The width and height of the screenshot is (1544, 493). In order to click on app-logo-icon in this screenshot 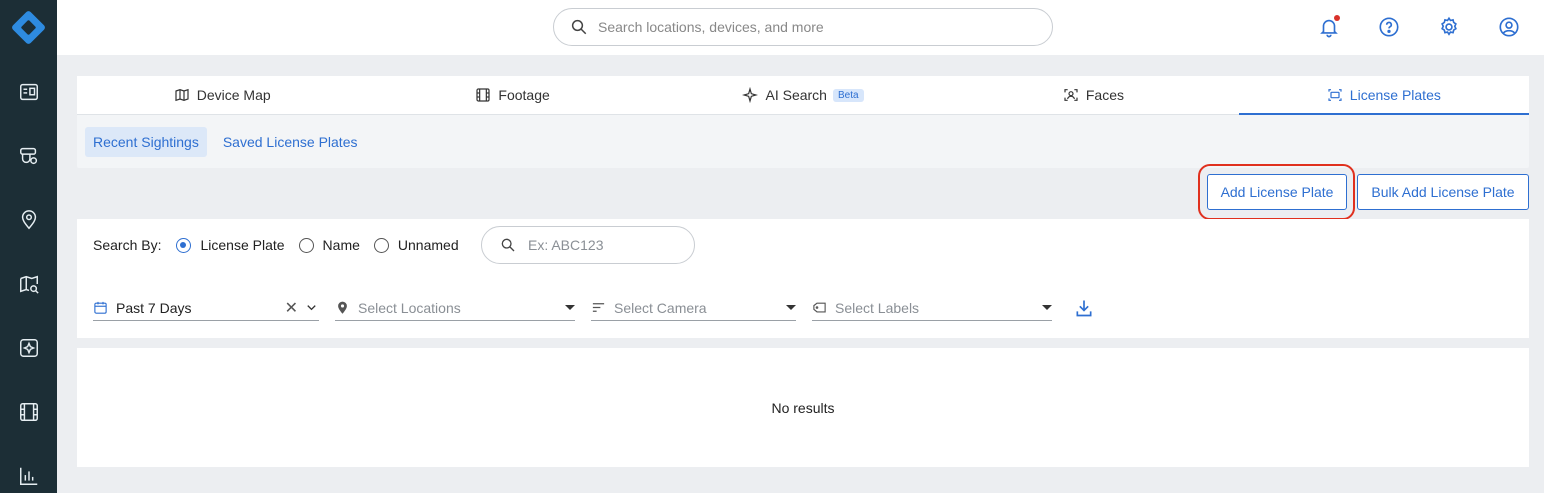, I will do `click(28, 27)`.